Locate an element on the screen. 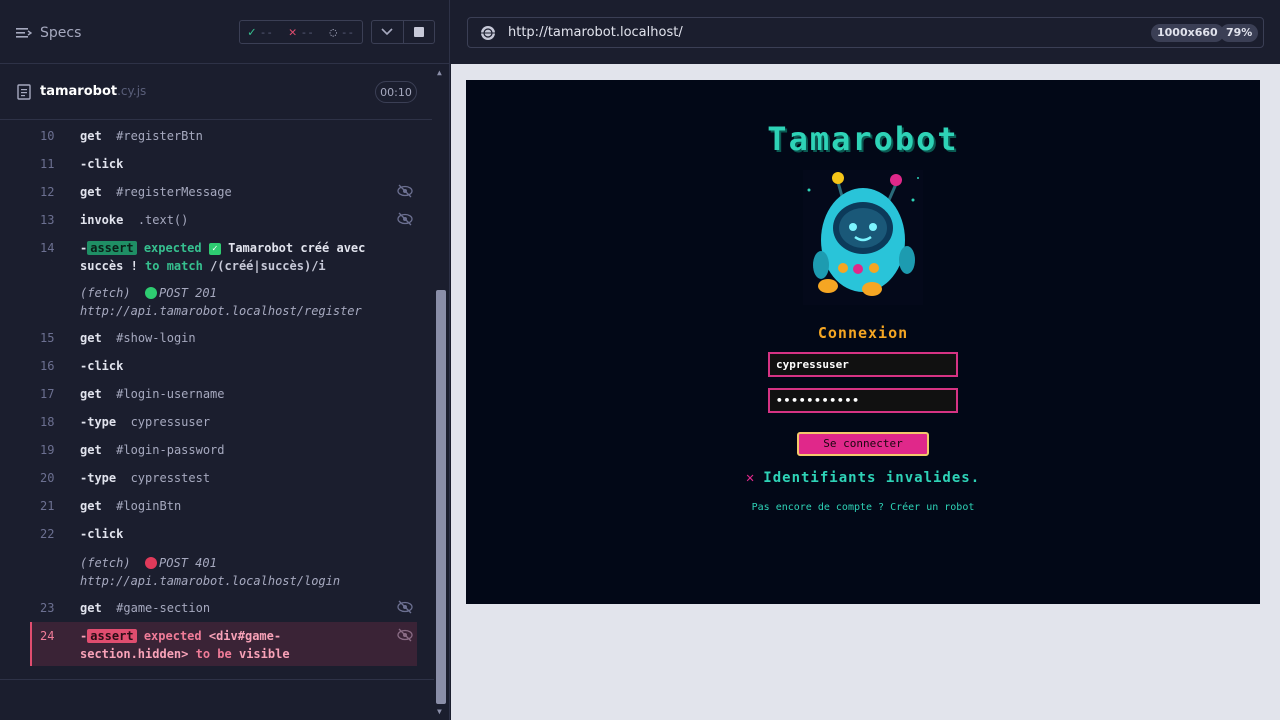 This screenshot has height=720, width=1280. robot-mascot-image is located at coordinates (863, 237).